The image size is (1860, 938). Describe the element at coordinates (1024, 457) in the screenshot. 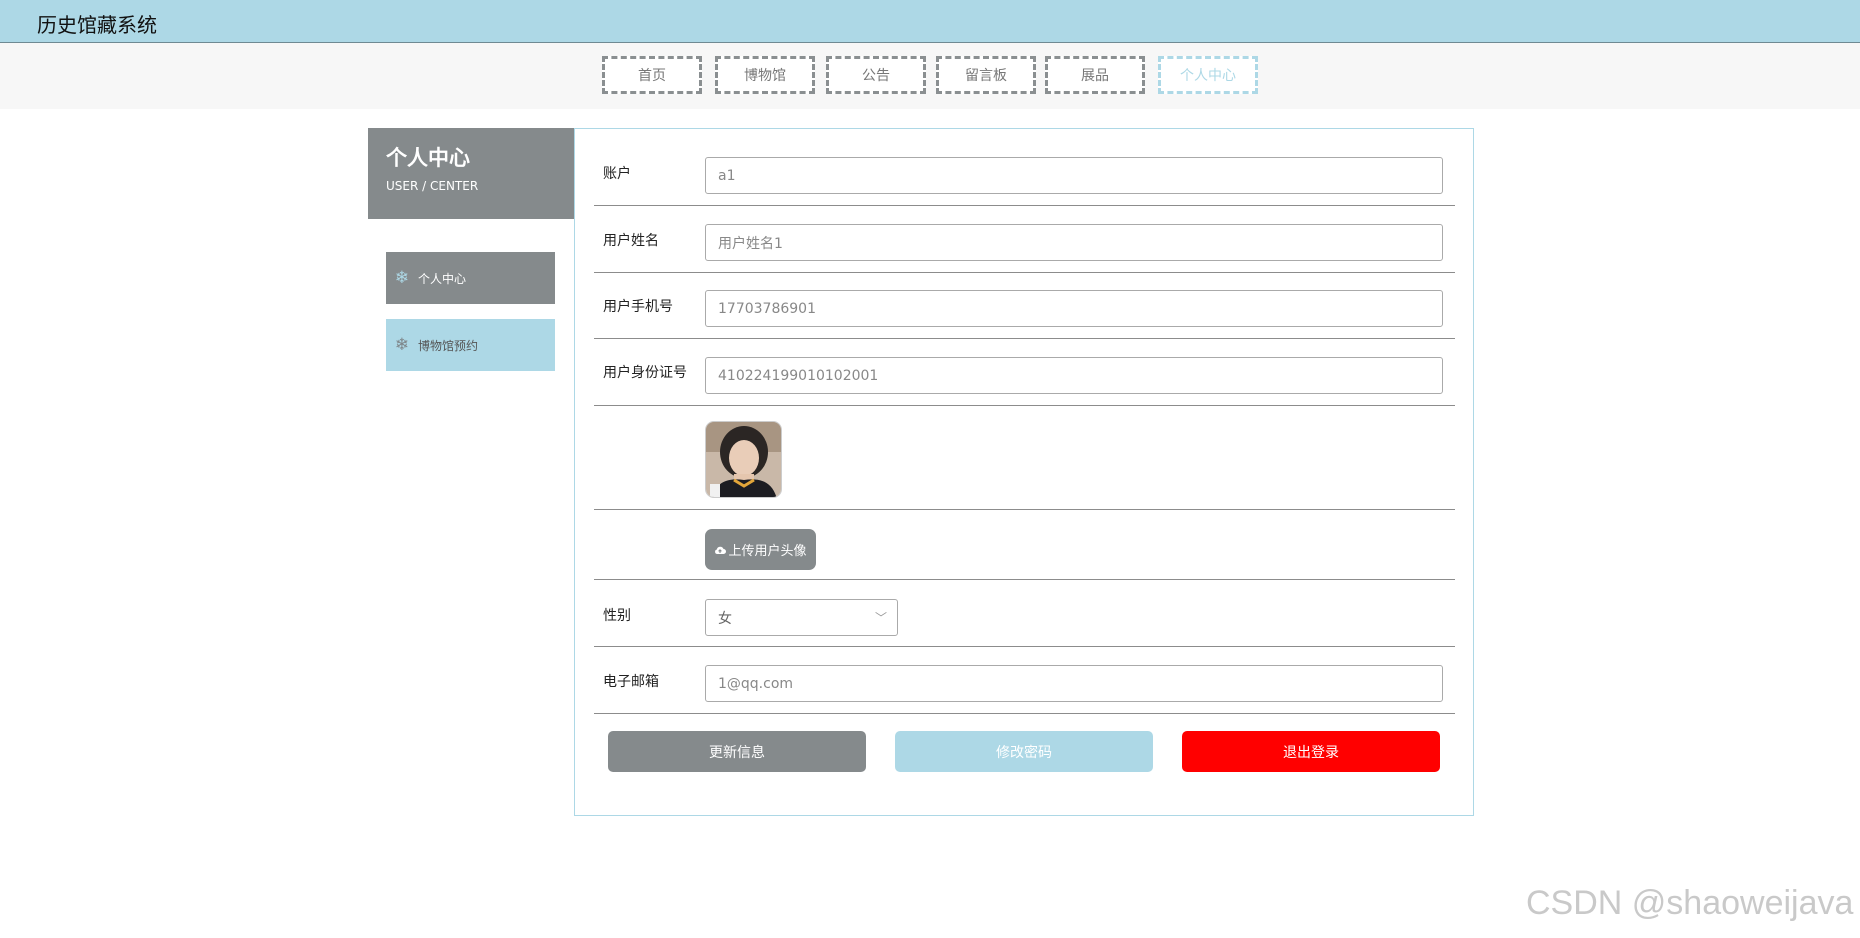

I see `form-row-avatar` at that location.